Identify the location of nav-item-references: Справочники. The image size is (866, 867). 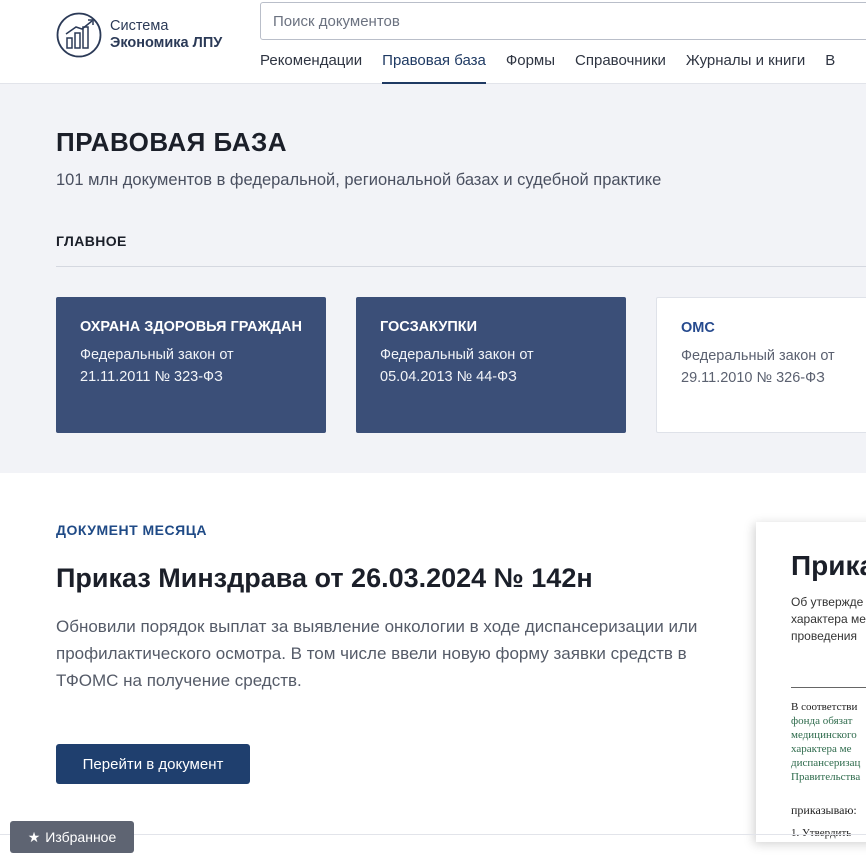
(620, 68).